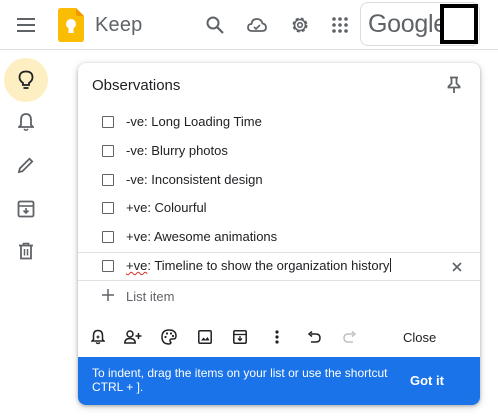 This screenshot has width=498, height=416. Describe the element at coordinates (71, 25) in the screenshot. I see `keep-logo-icon` at that location.